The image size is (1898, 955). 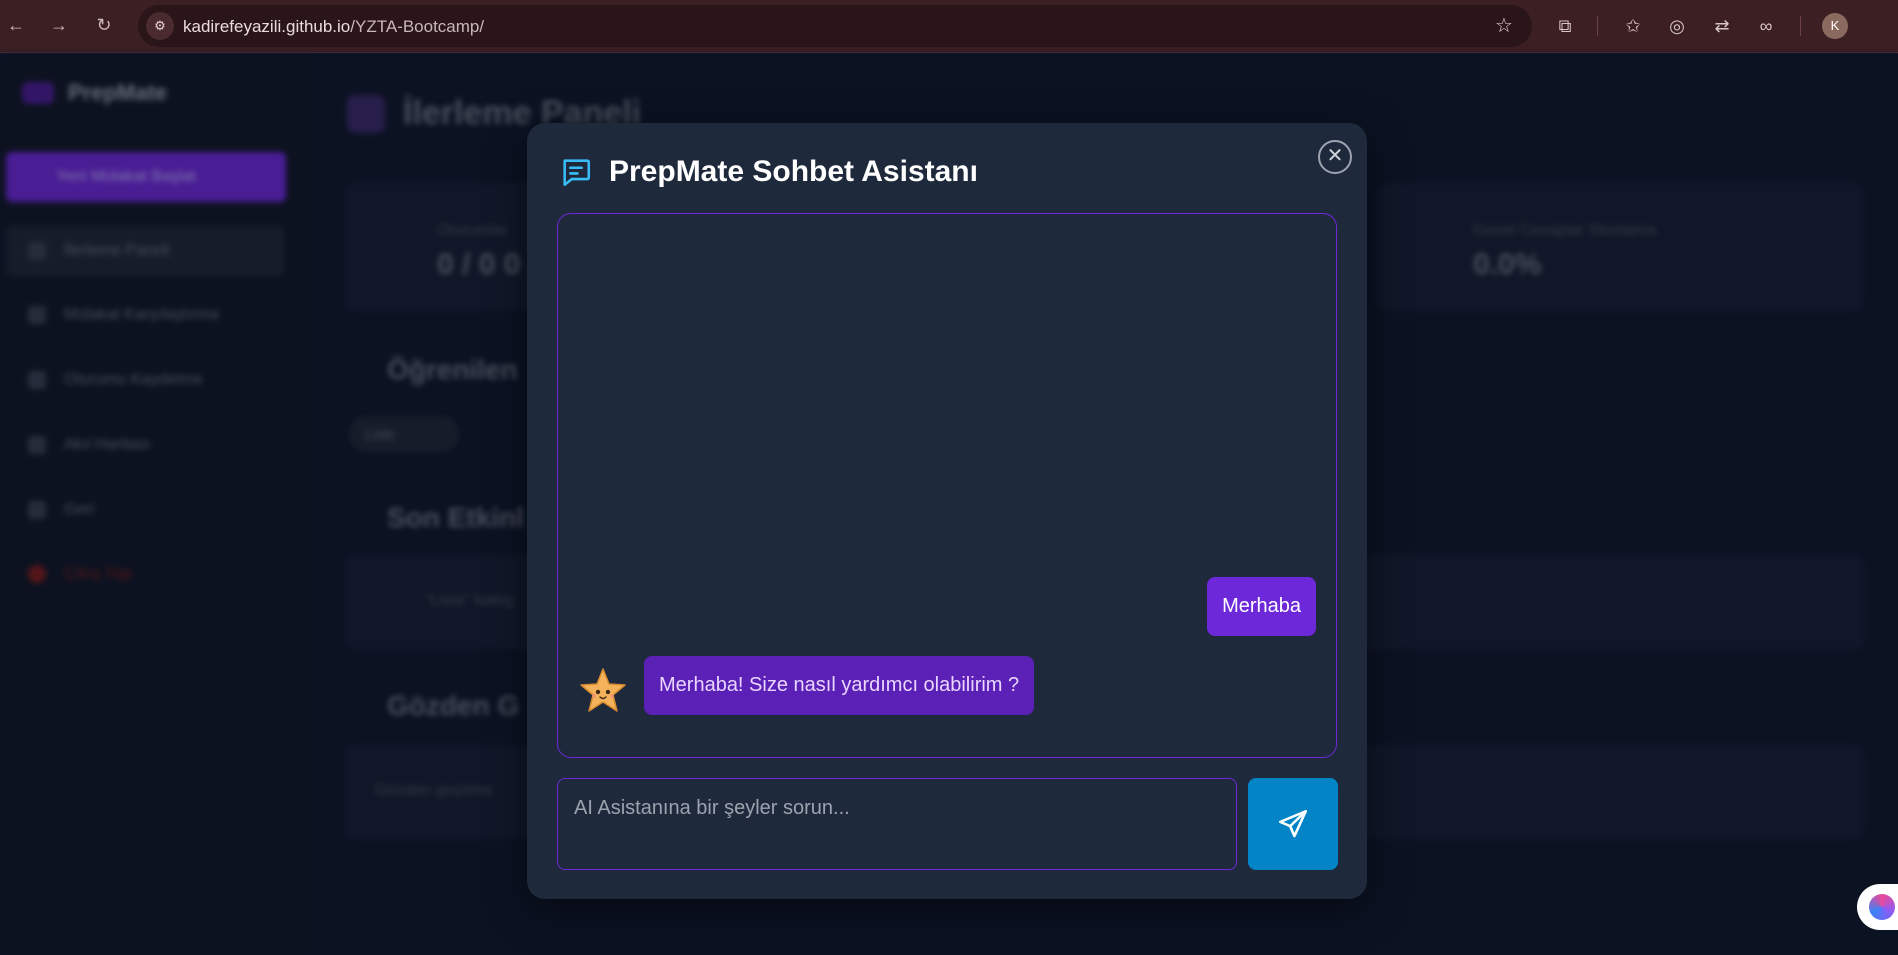 I want to click on user-message: Merhaba, so click(x=1261, y=606).